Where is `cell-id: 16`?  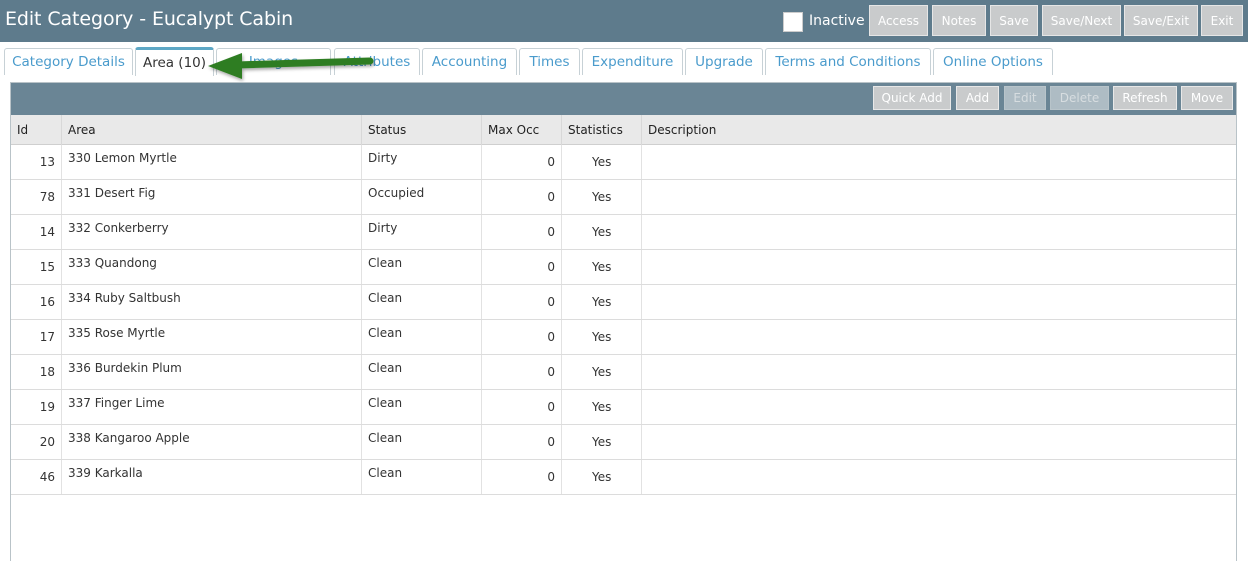 cell-id: 16 is located at coordinates (36, 302).